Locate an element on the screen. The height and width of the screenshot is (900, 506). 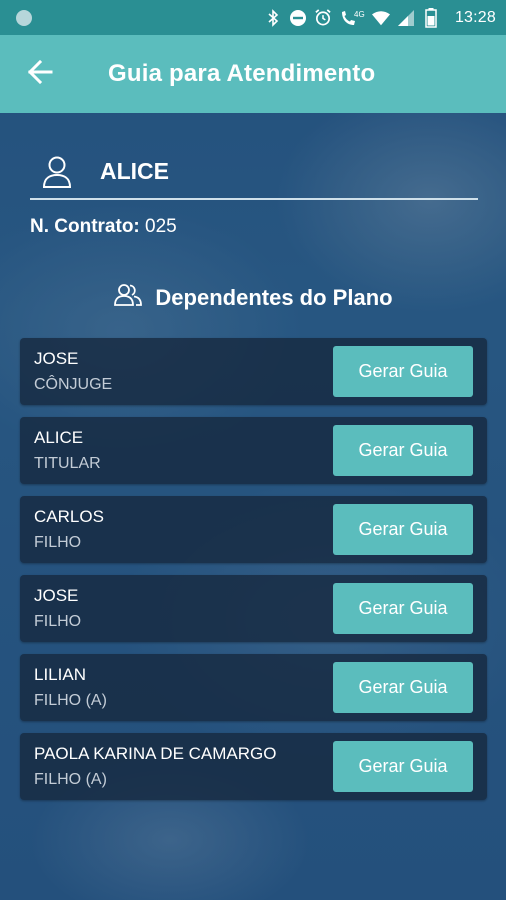
status-icons: 4G 13:28 is located at coordinates (380, 17).